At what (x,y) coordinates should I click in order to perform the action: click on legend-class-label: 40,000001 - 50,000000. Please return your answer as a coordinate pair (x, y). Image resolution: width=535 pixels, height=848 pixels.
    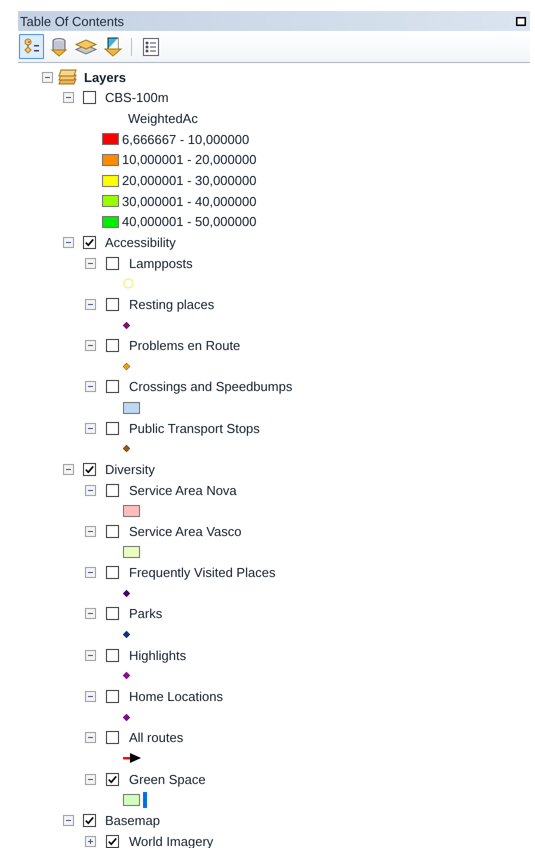
    Looking at the image, I should click on (189, 222).